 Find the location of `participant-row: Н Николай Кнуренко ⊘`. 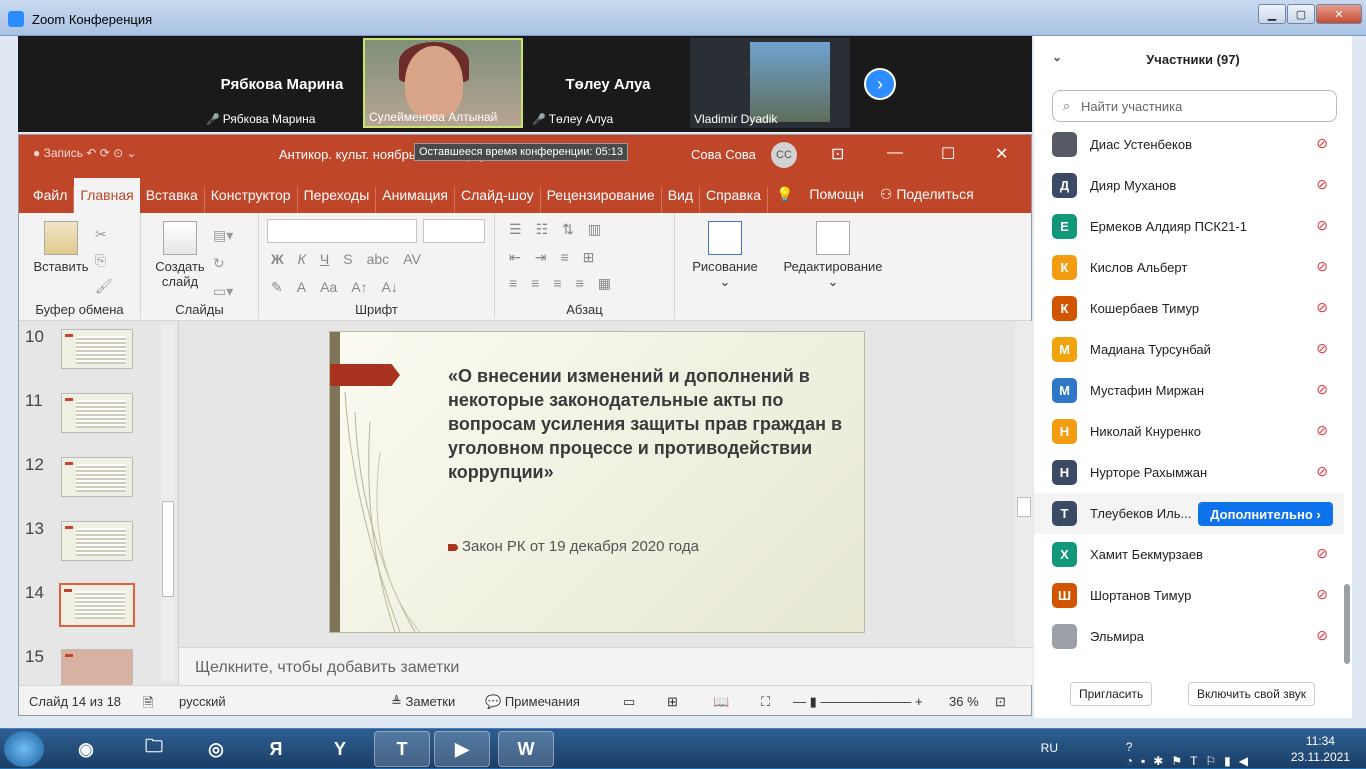

participant-row: Н Николай Кнуренко ⊘ is located at coordinates (1189, 431).